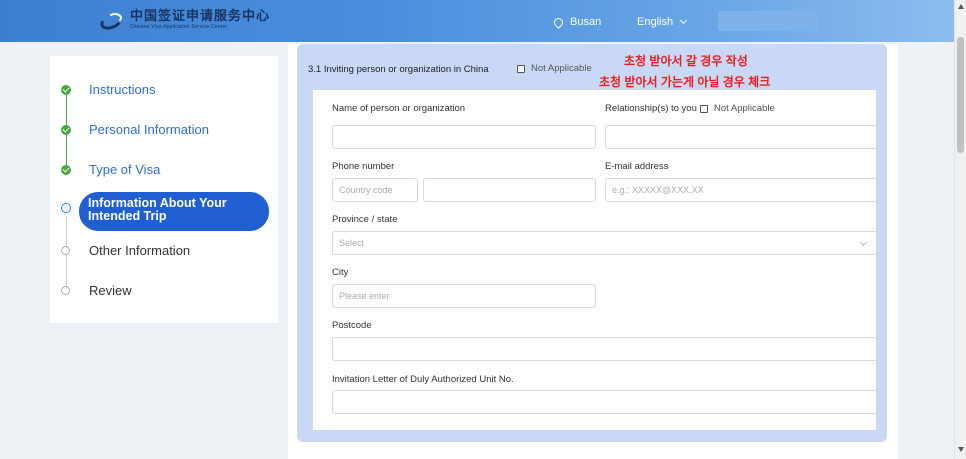  I want to click on phone-field-label: Phone number, so click(363, 166).